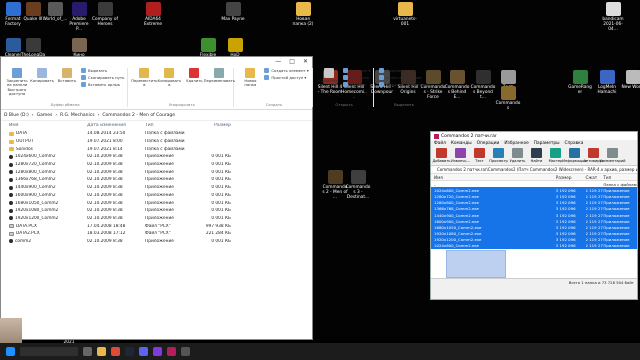  What do you see at coordinates (102, 70) in the screenshot?
I see `cut-button: Вырезать` at bounding box center [102, 70].